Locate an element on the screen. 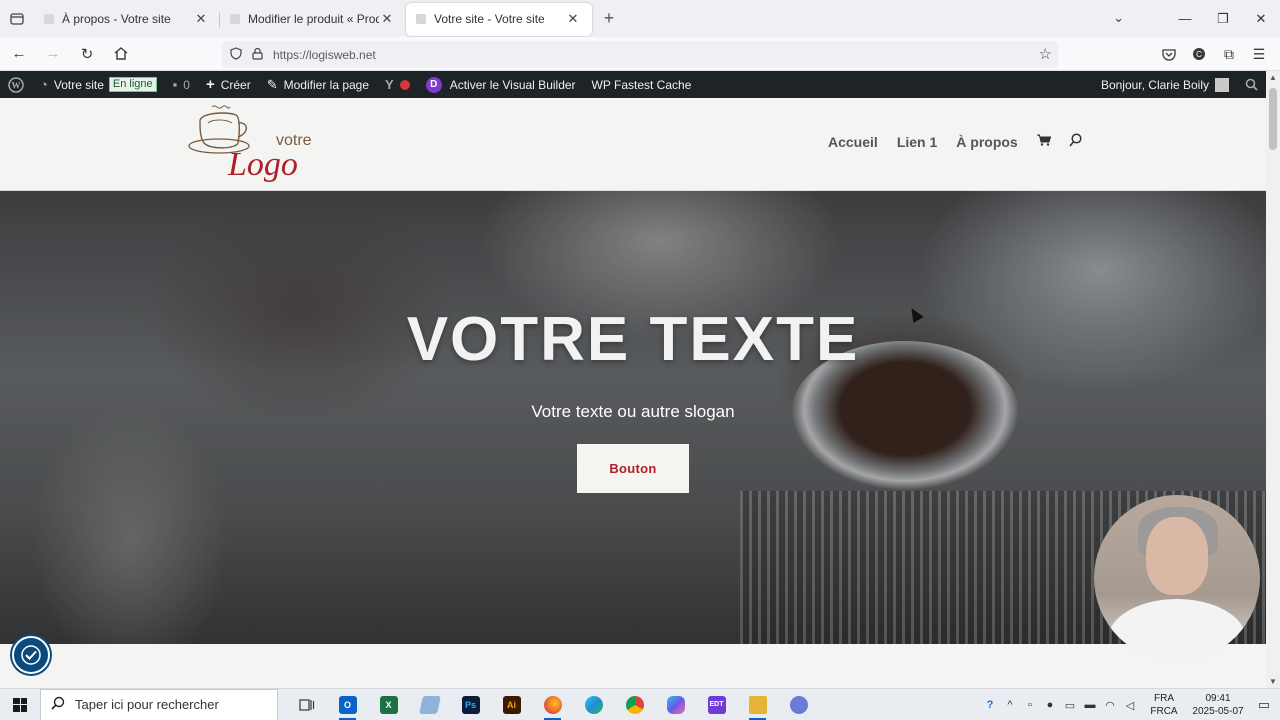 This screenshot has width=1280, height=720. app-glyph: Ps is located at coordinates (470, 704).